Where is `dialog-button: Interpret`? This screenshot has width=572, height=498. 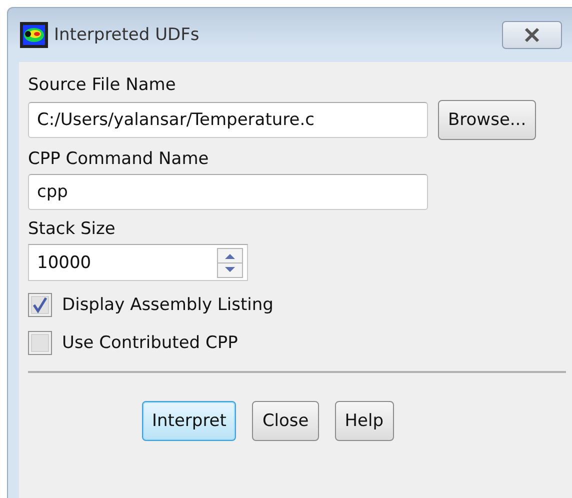 dialog-button: Interpret is located at coordinates (189, 421).